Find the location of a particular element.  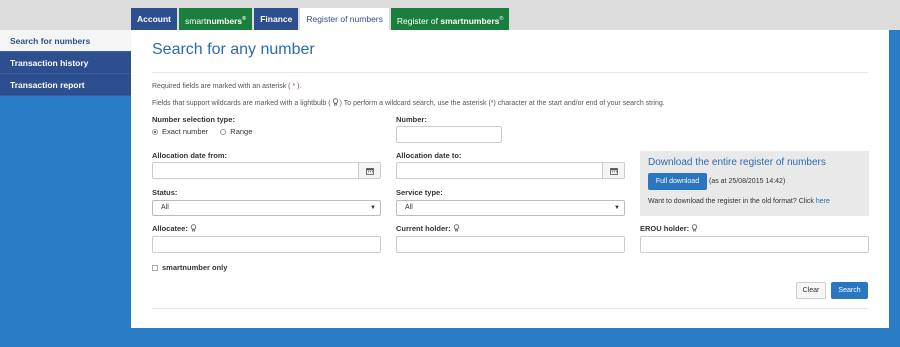

number-selection-label: Number selection type: is located at coordinates (193, 119).